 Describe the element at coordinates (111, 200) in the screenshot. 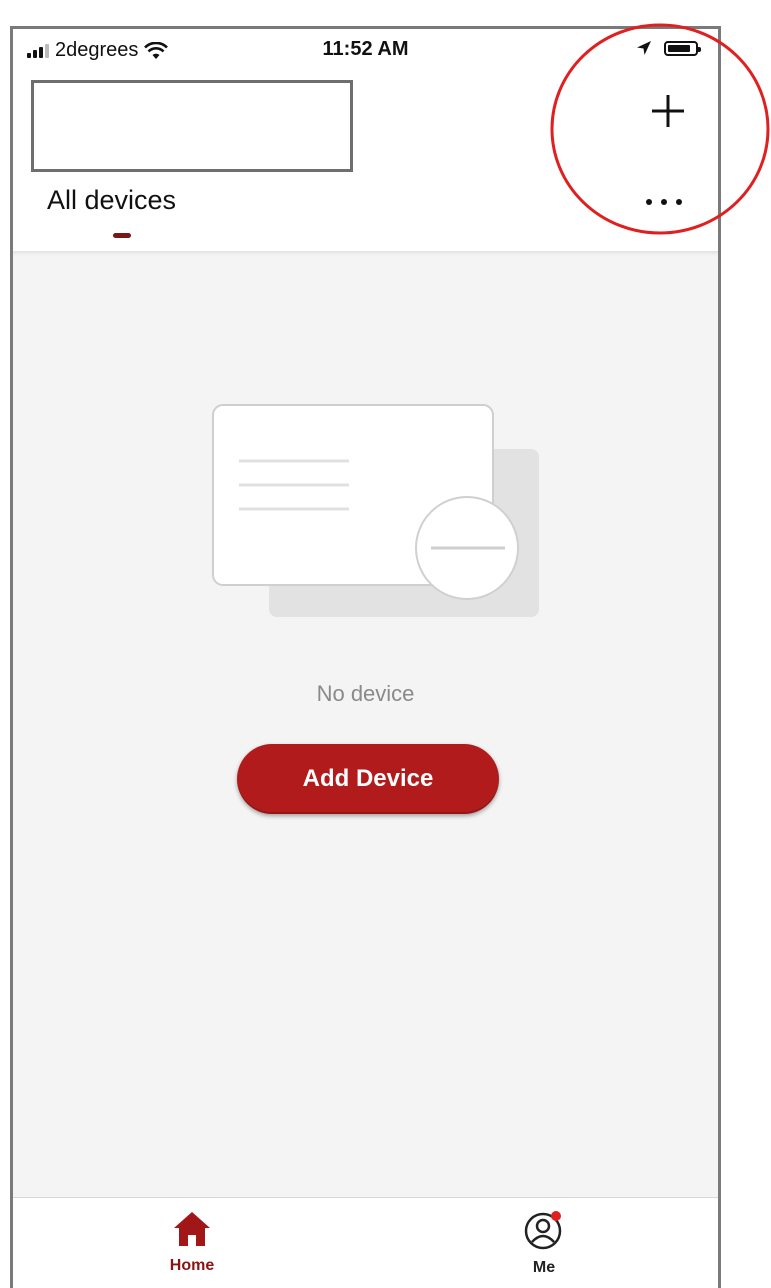

I see `tab-all-devices: All devices` at that location.